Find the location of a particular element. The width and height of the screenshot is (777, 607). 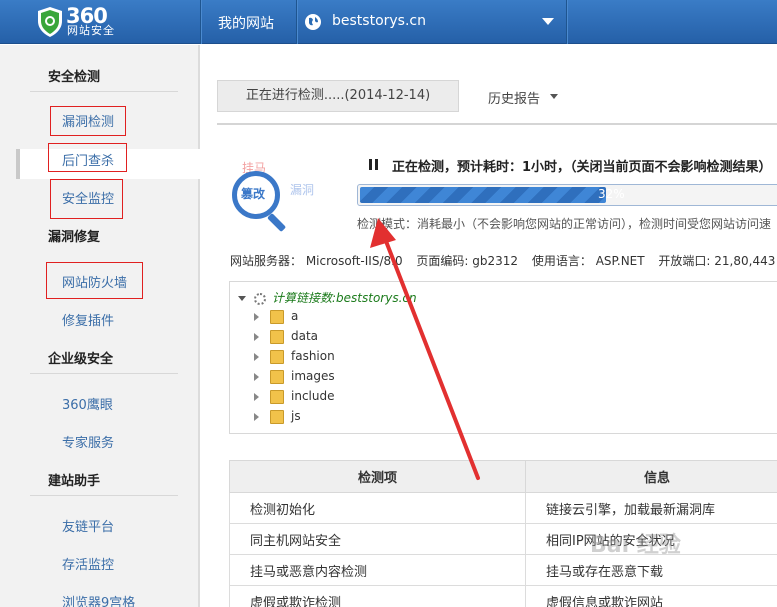

tab-current-scan: 正在进行检测.....(2014-12-14) is located at coordinates (338, 96).